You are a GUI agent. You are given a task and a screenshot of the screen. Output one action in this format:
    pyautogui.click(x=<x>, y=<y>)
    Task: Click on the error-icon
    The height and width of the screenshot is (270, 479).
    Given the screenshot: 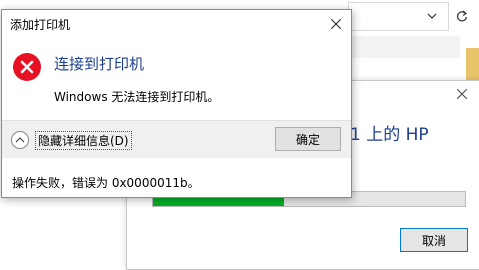 What is the action you would take?
    pyautogui.click(x=27, y=67)
    